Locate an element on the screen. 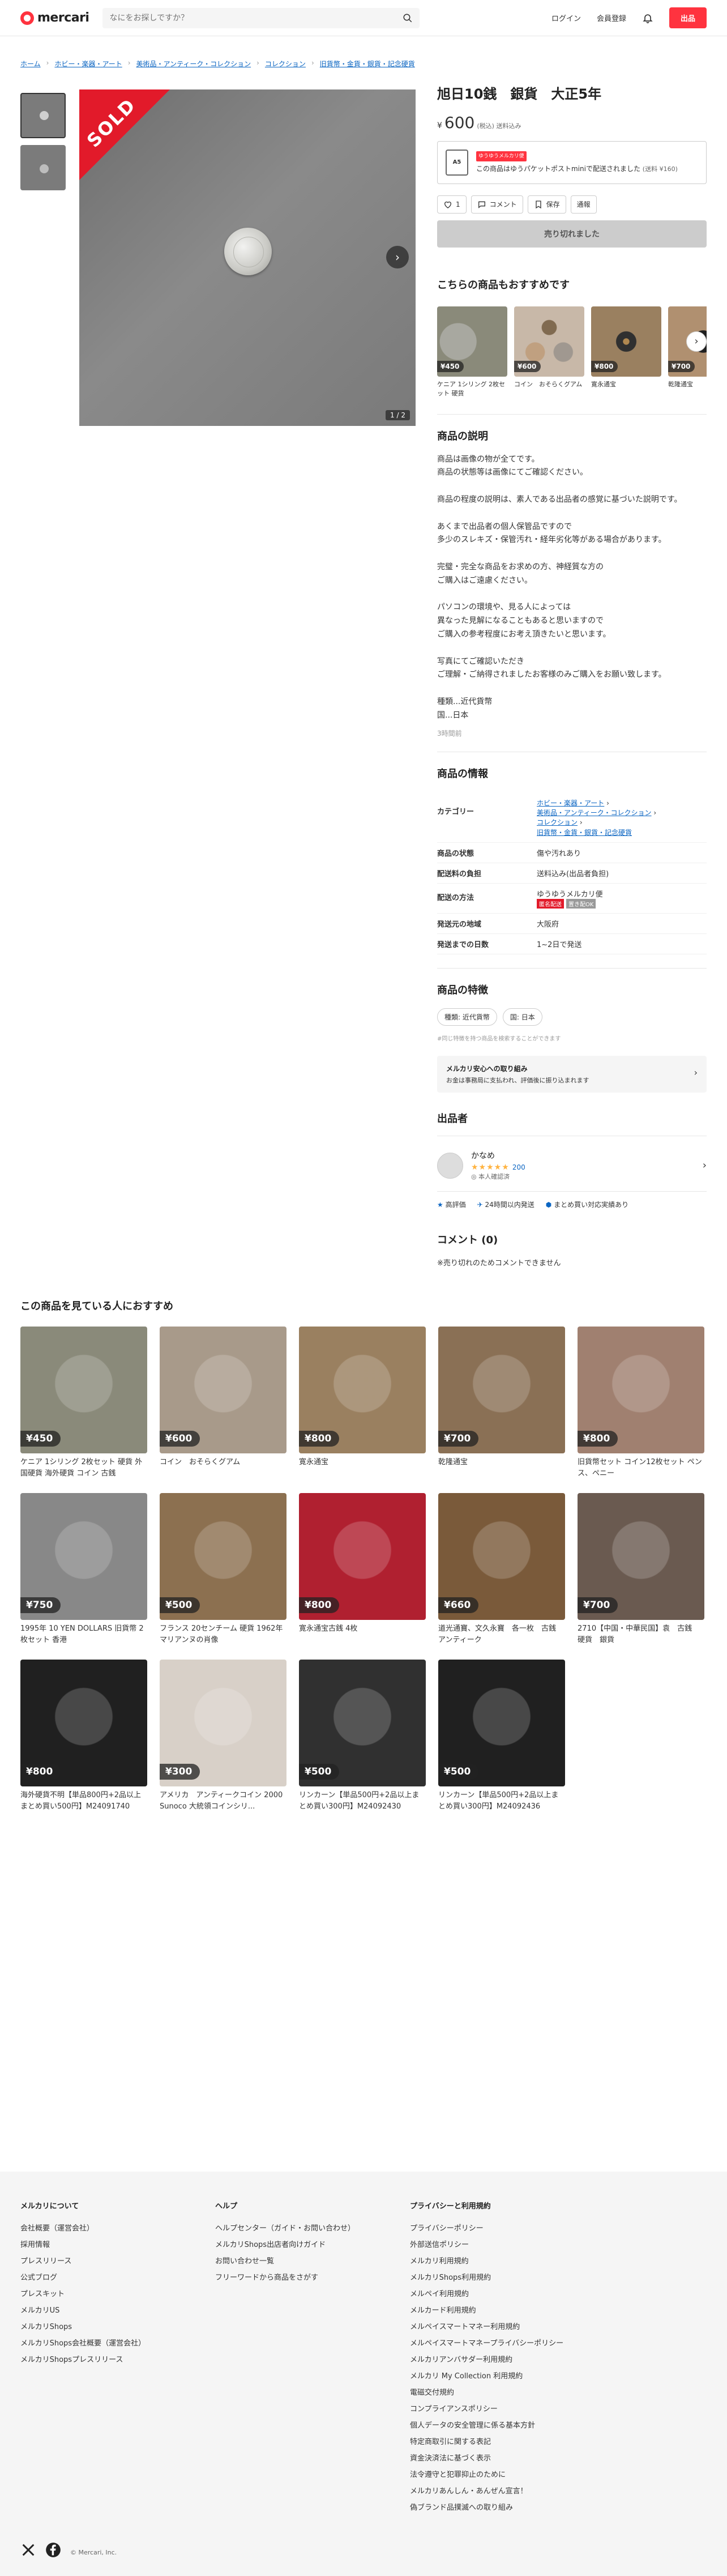 Image resolution: width=727 pixels, height=2576 pixels. thumbnail-list is located at coordinates (43, 145).